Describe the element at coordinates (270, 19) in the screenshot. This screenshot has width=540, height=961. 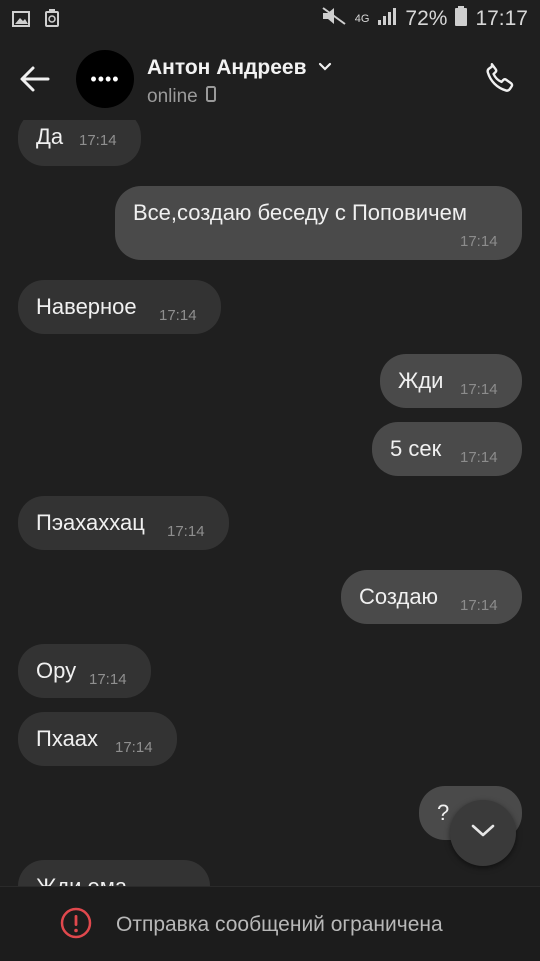
I see `status-bar: 4G 72% 17:17` at that location.